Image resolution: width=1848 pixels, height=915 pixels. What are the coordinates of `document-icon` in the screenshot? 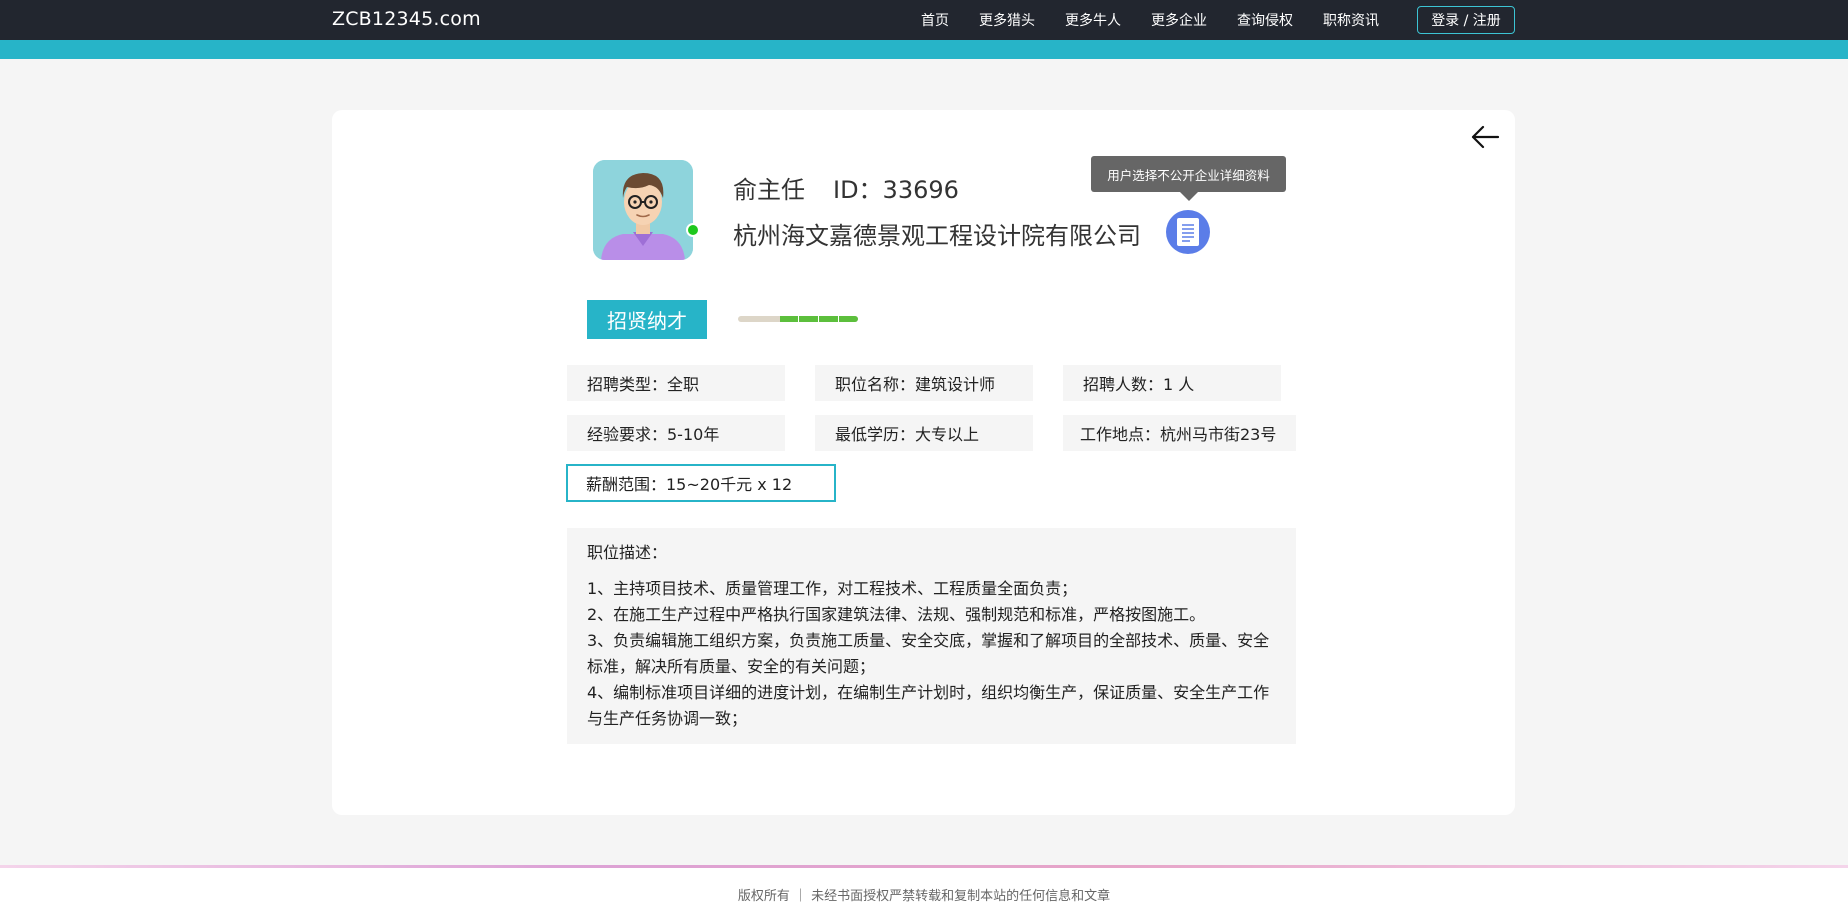 It's located at (1188, 232).